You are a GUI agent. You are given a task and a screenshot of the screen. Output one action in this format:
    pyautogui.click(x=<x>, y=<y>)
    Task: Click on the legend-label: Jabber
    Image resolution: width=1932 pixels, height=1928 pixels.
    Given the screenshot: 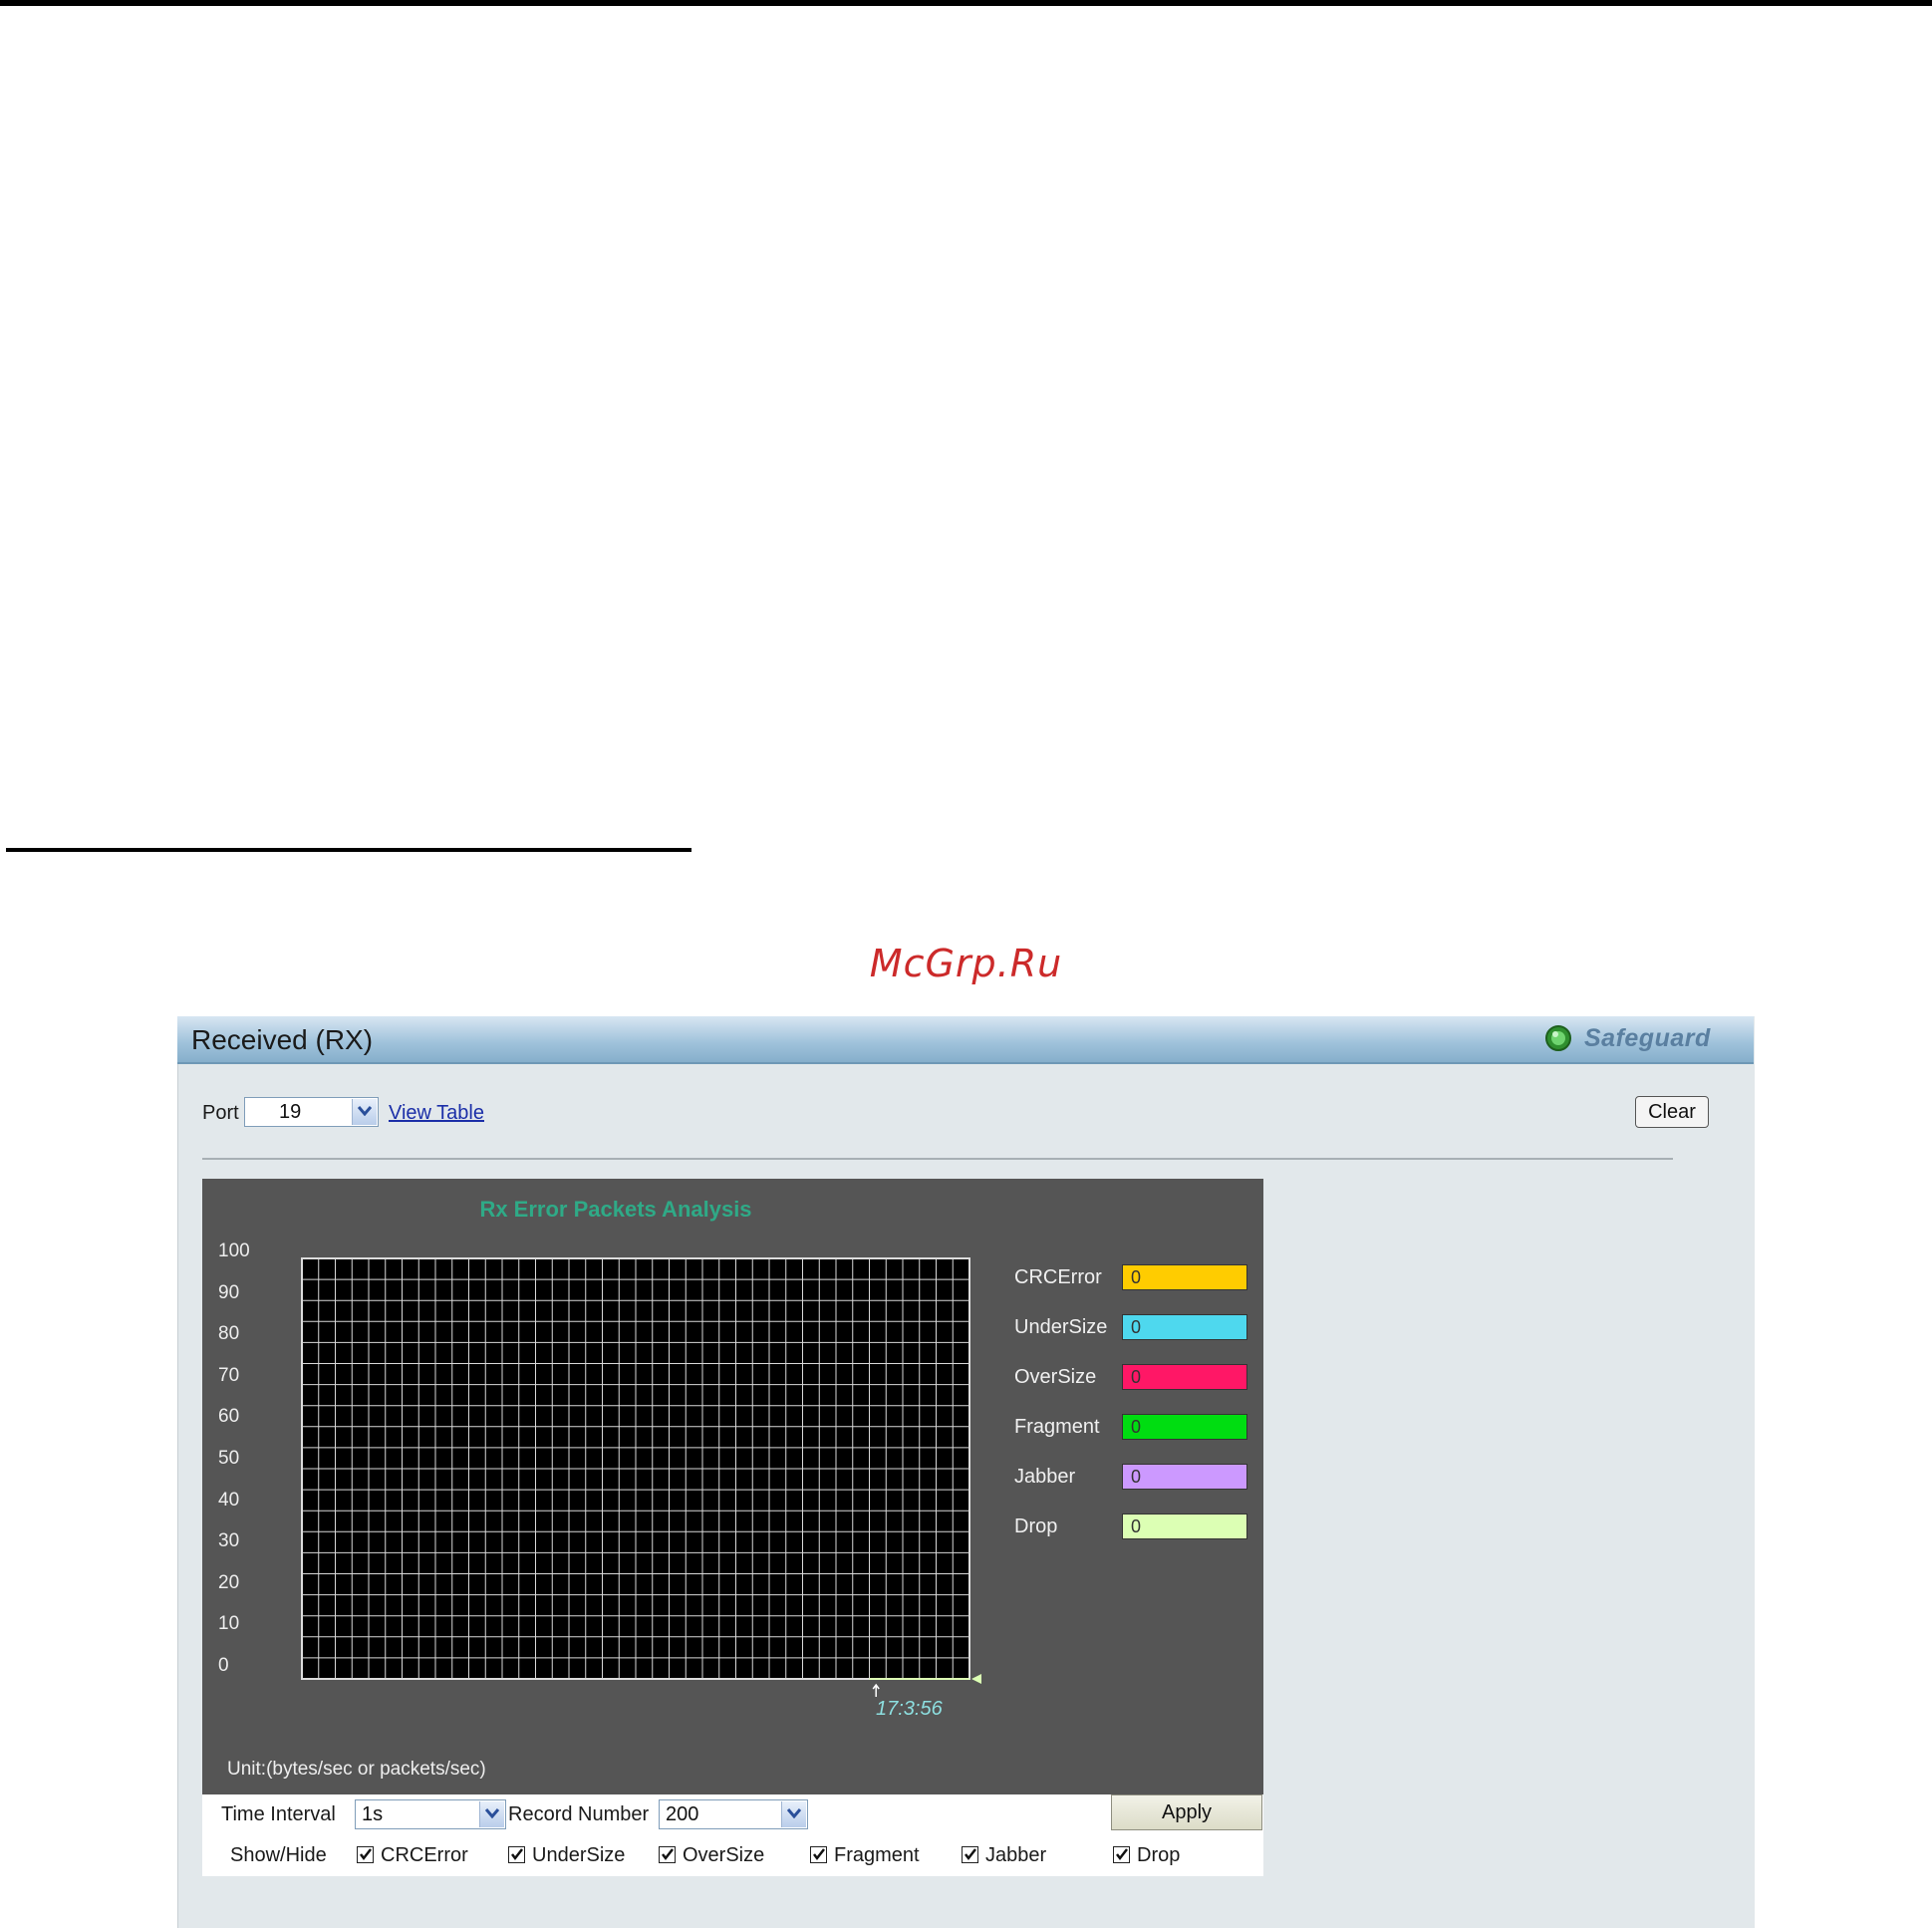 What is the action you would take?
    pyautogui.click(x=1045, y=1477)
    